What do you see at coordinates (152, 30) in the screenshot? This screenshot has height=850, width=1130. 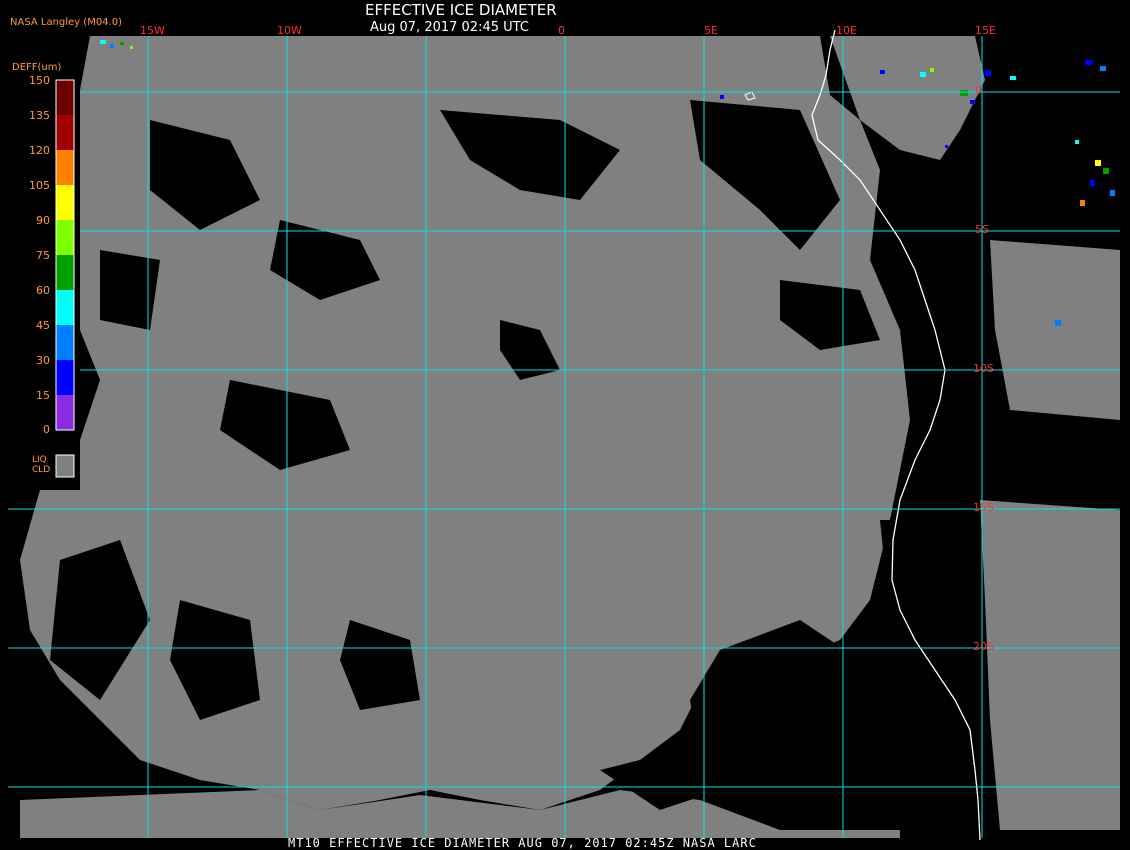 I see `lon-label: 15W` at bounding box center [152, 30].